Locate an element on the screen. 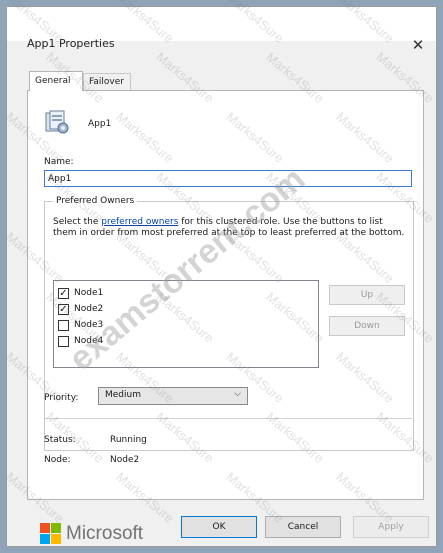  preferred-owners-list: ✓ Node1 ✓ Node2 Node3 Node4 is located at coordinates (186, 324).